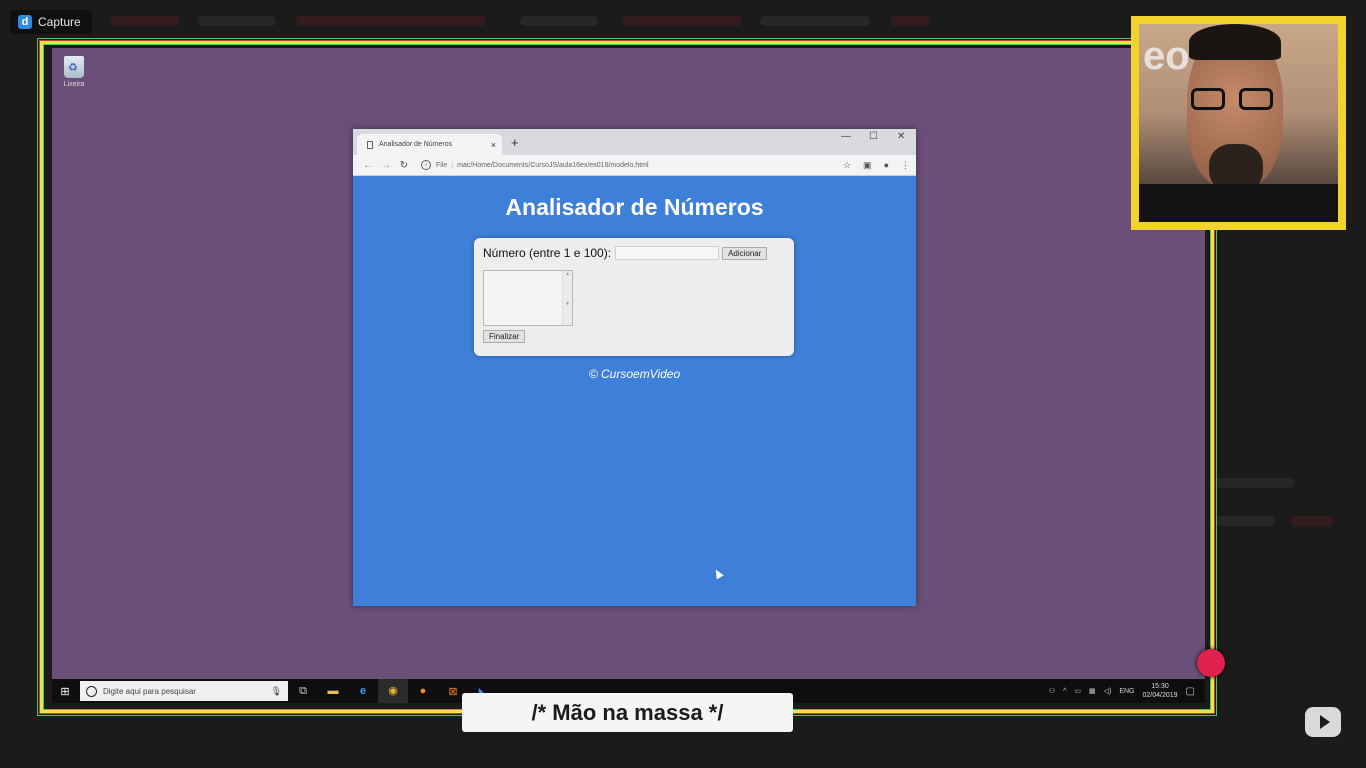  What do you see at coordinates (404, 165) in the screenshot?
I see `reload-icon: ↻` at bounding box center [404, 165].